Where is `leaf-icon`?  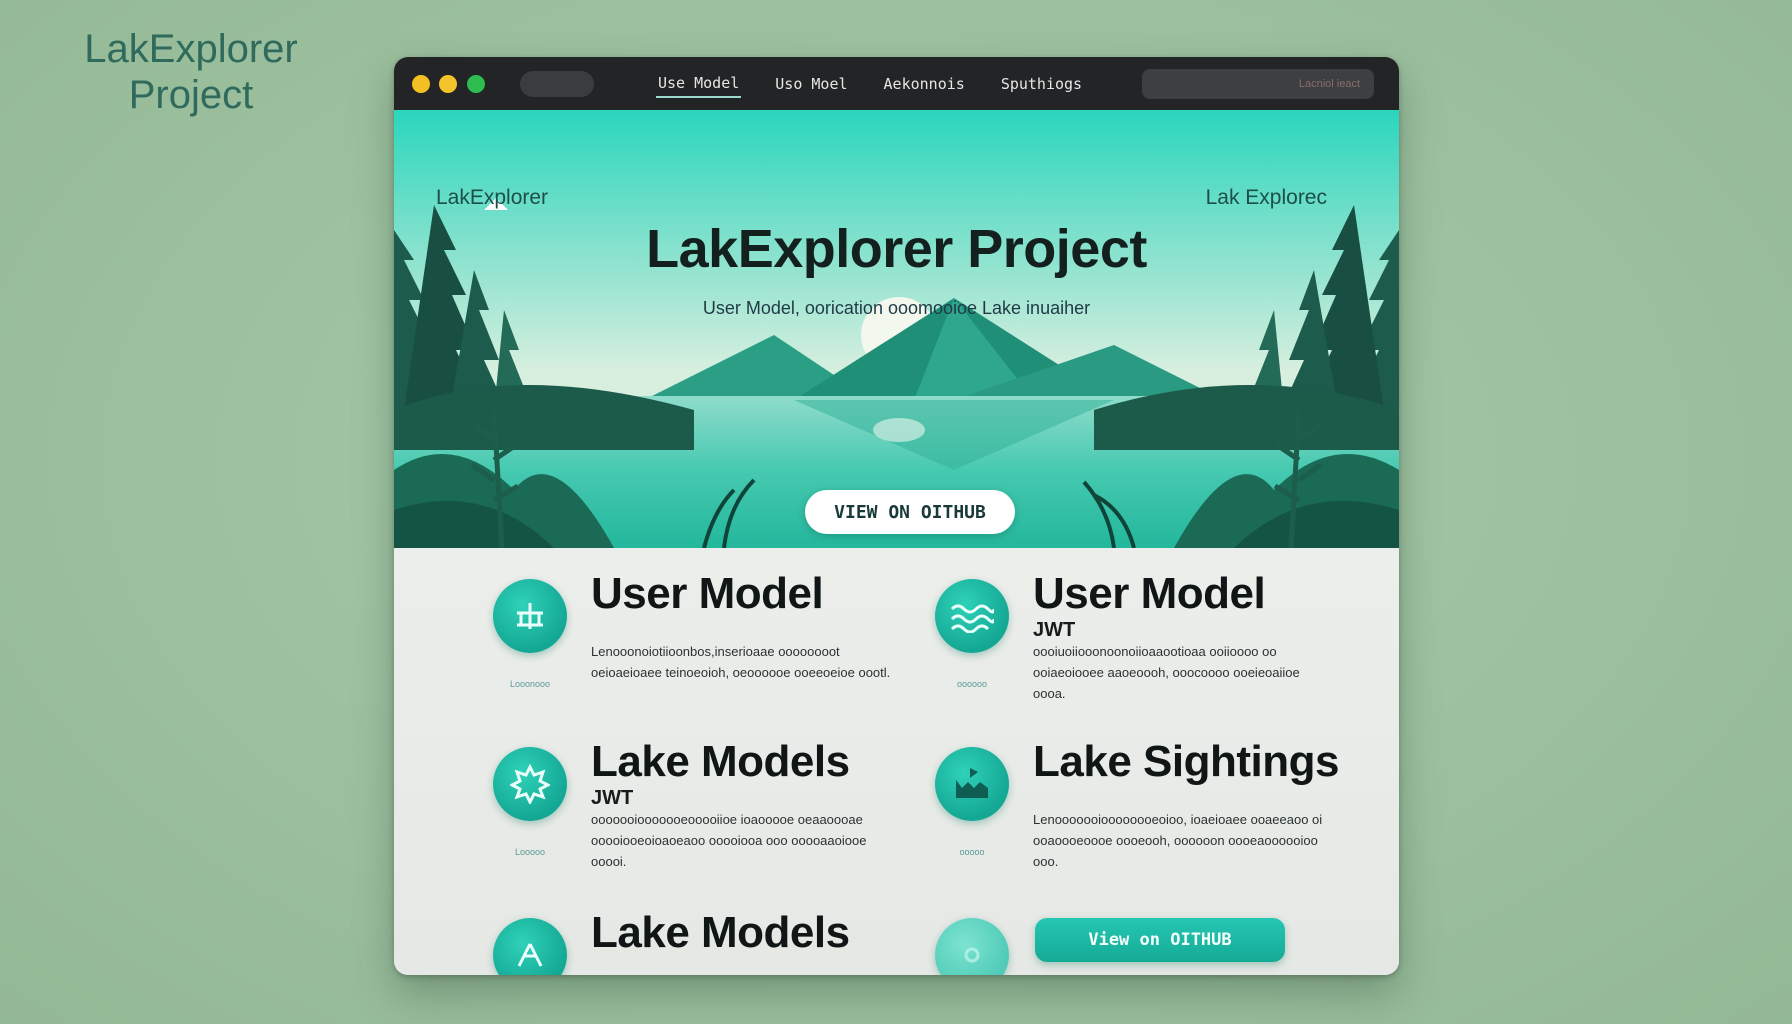 leaf-icon is located at coordinates (972, 946).